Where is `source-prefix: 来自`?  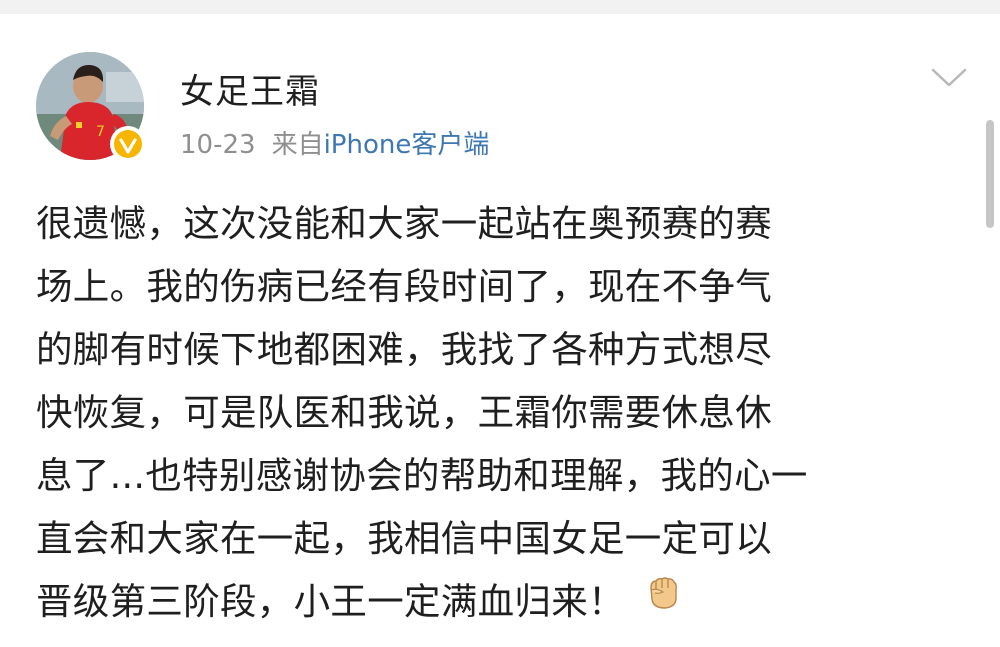 source-prefix: 来自 is located at coordinates (297, 145).